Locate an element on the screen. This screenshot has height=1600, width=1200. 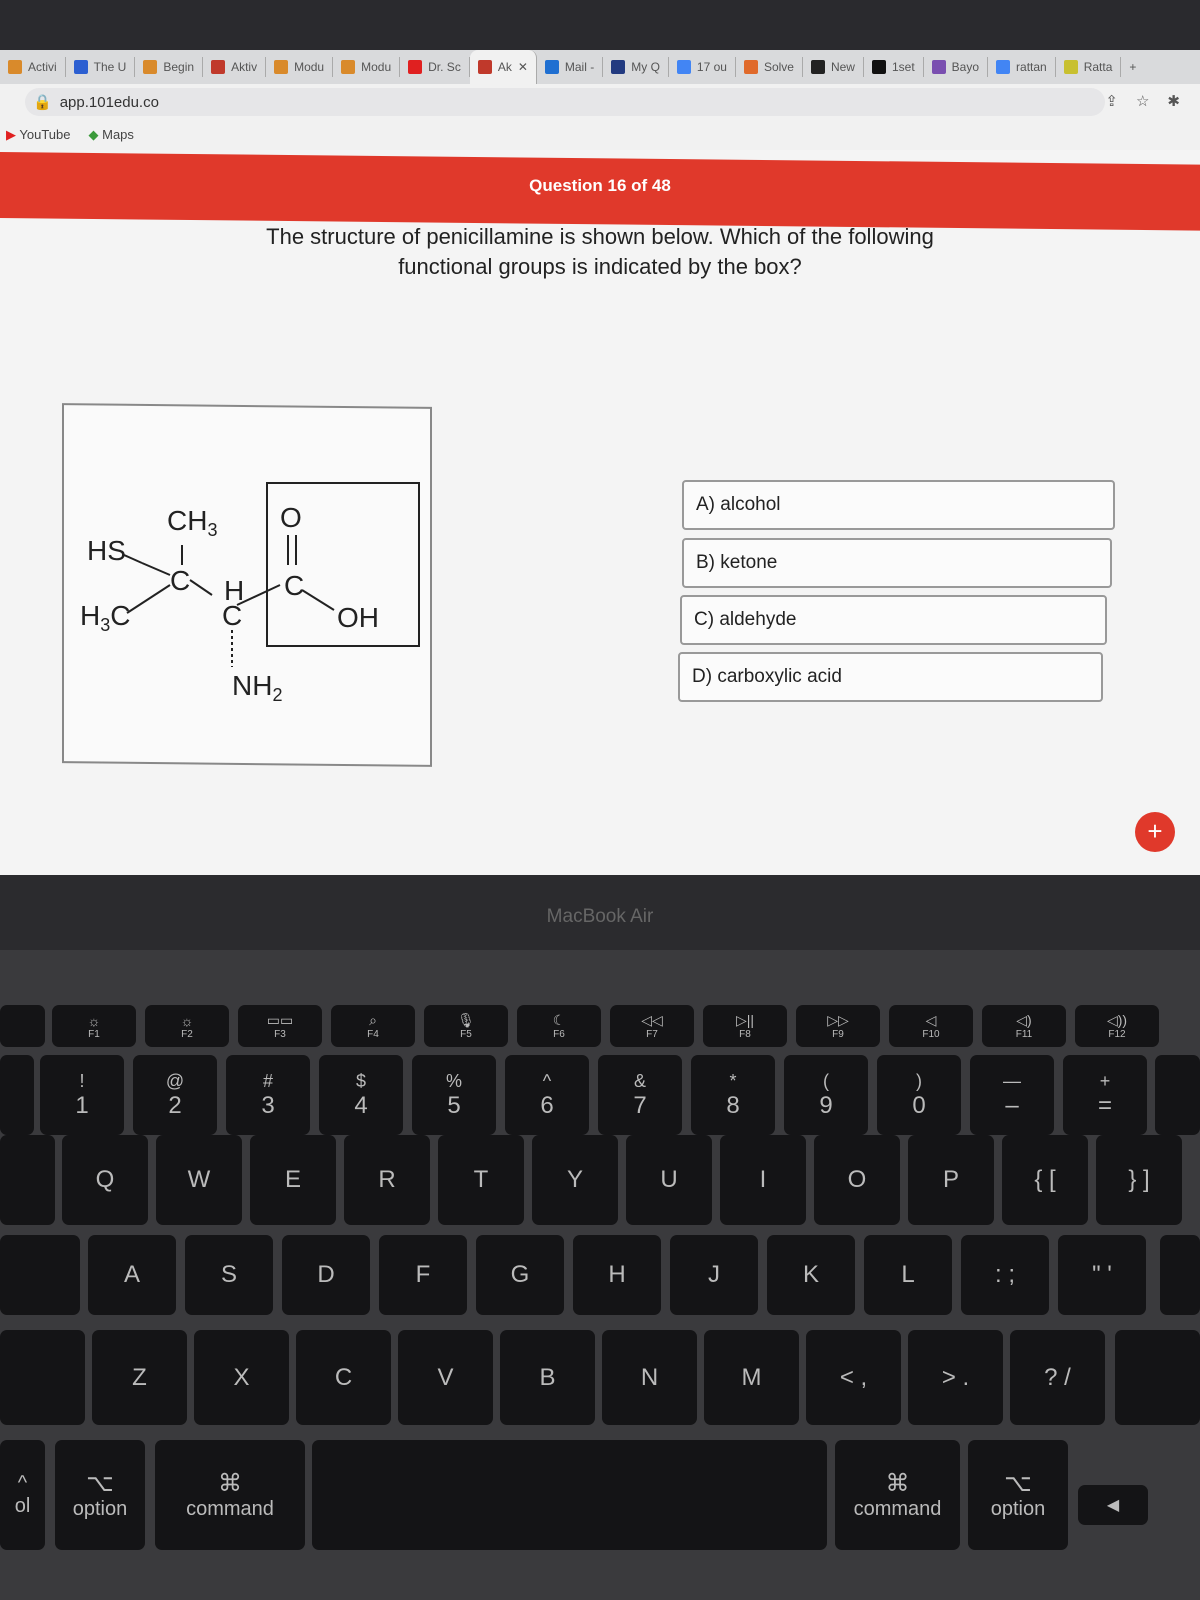
key-1: @2 is located at coordinates (175, 1095).